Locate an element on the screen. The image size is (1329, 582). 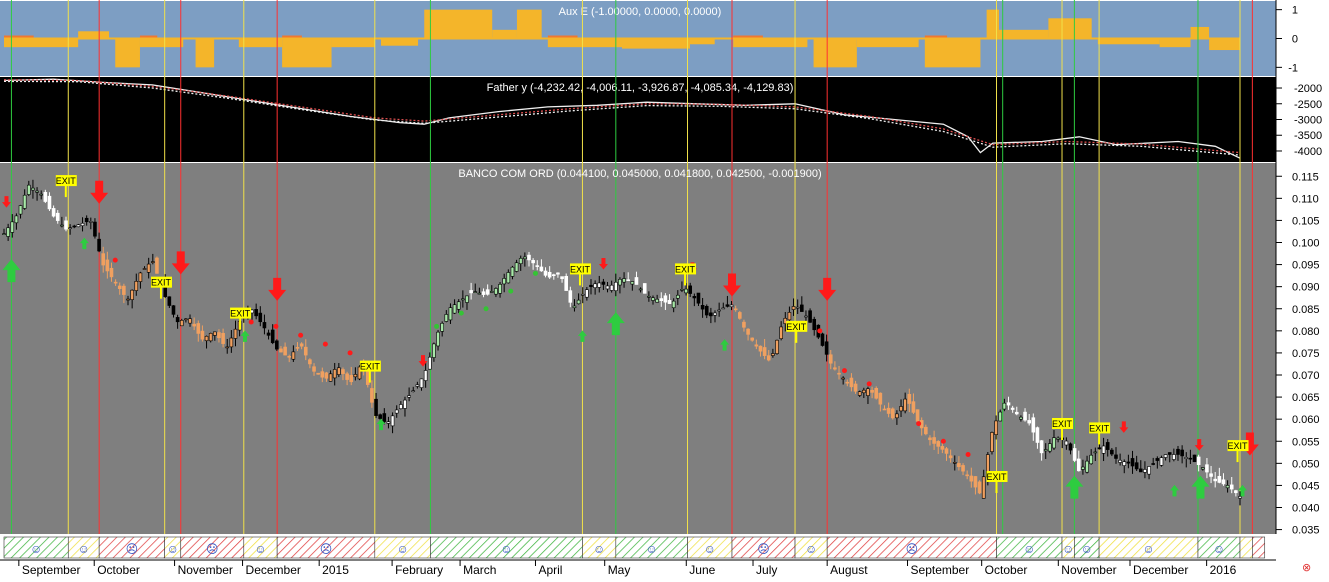
aux-title: Aux E (-1.00000, 0.0000, 0.0000) is located at coordinates (640, 12).